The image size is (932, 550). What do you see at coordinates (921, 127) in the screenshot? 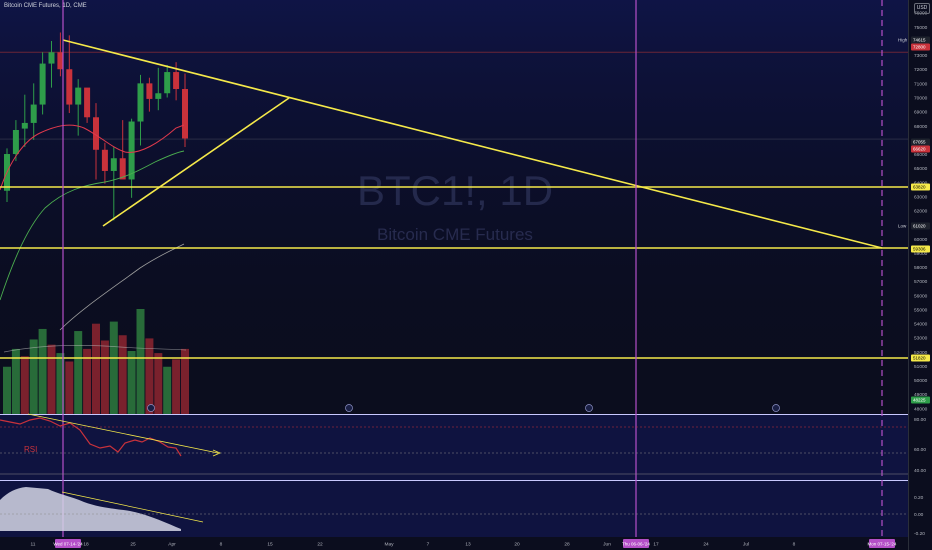
I see `price-tick-label: 68000` at bounding box center [921, 127].